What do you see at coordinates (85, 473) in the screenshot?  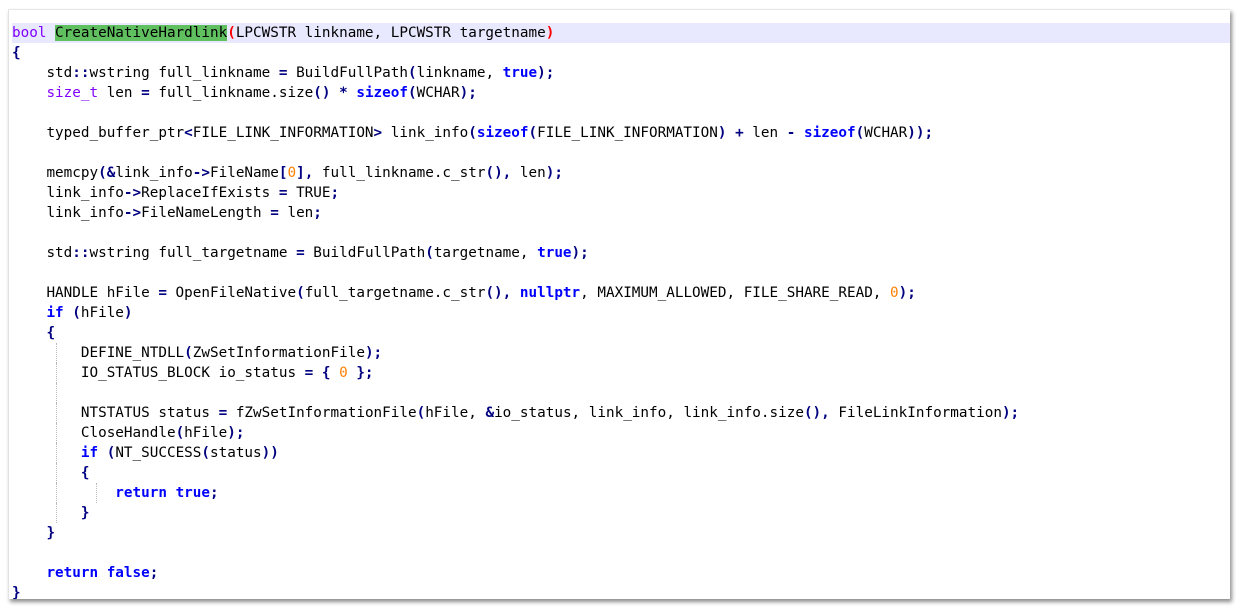 I see `code-token-brace: {` at bounding box center [85, 473].